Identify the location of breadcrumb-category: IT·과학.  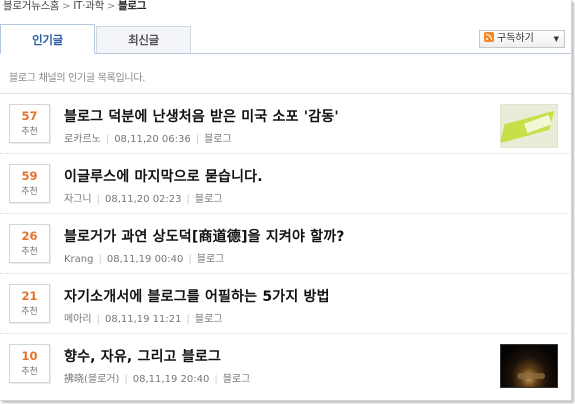
(88, 6).